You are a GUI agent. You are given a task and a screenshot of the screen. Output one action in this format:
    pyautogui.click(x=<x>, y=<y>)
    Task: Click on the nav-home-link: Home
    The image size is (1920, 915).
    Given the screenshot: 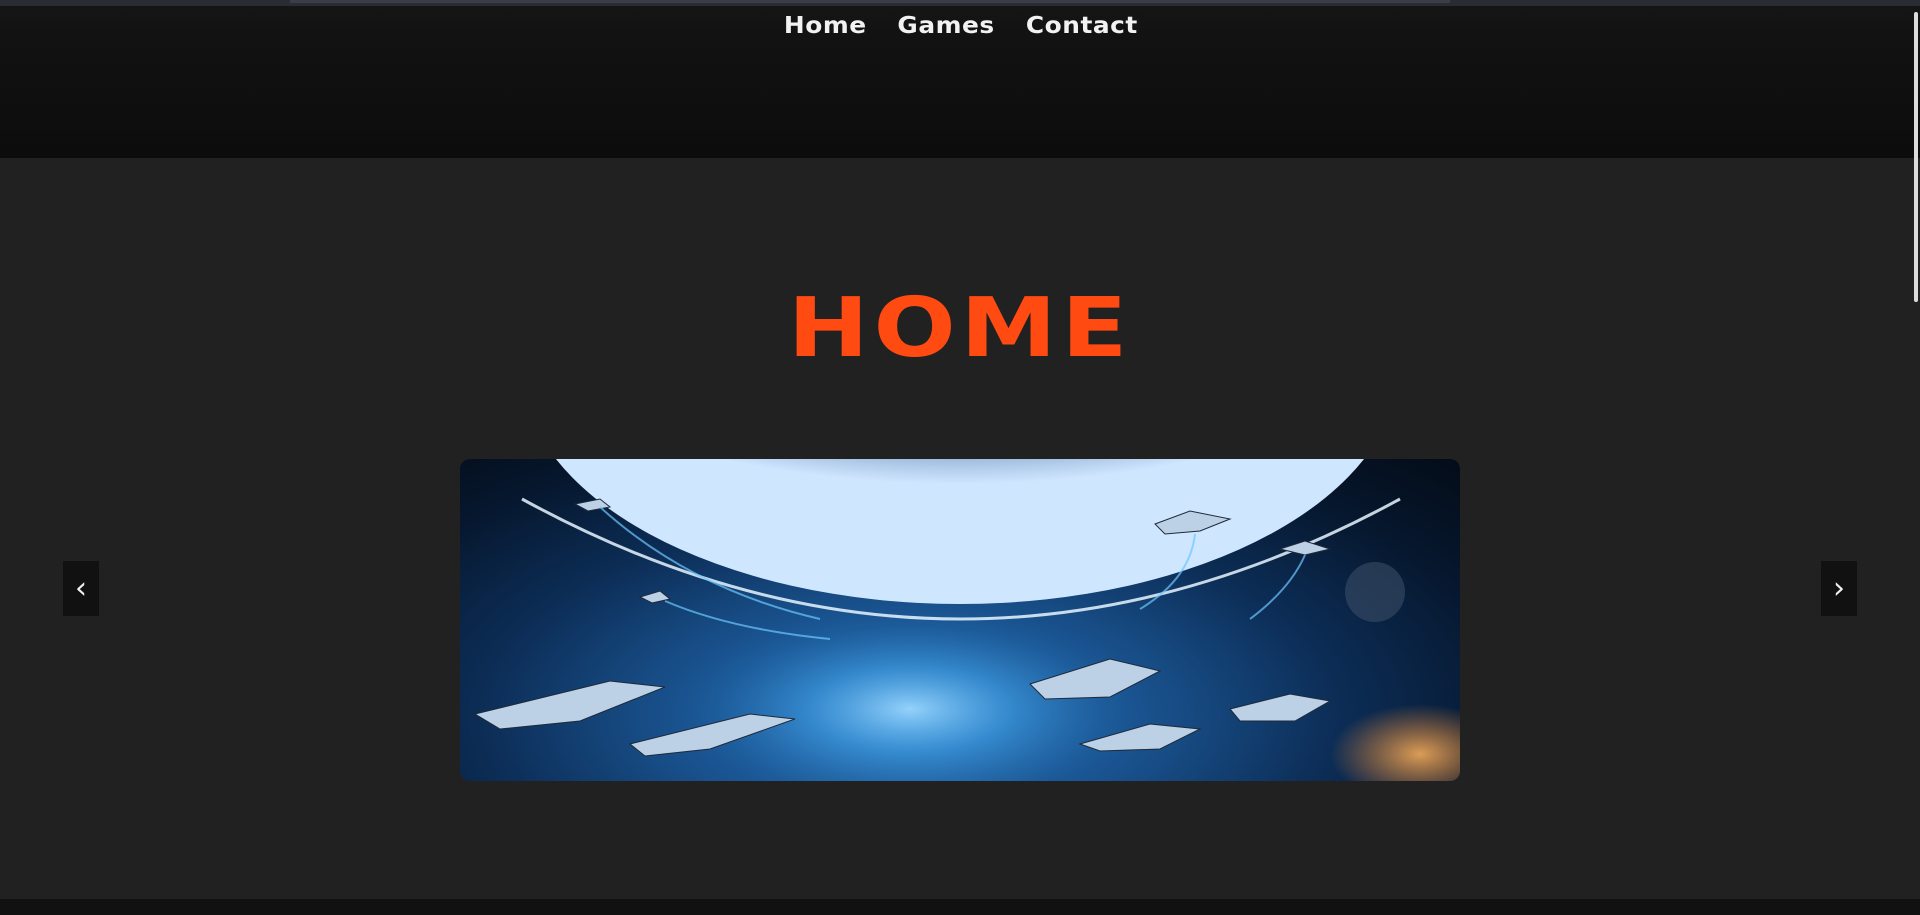 What is the action you would take?
    pyautogui.click(x=825, y=26)
    